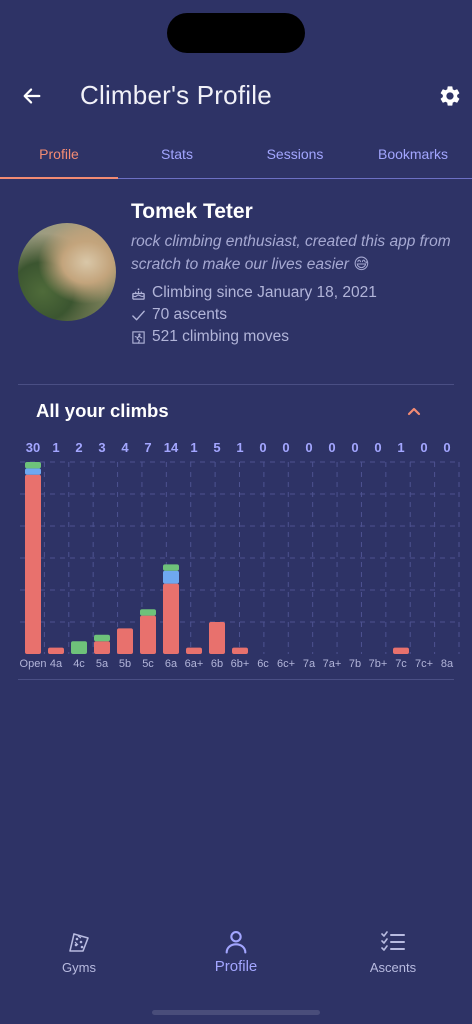 This screenshot has width=472, height=1024. I want to click on check-icon, so click(138, 315).